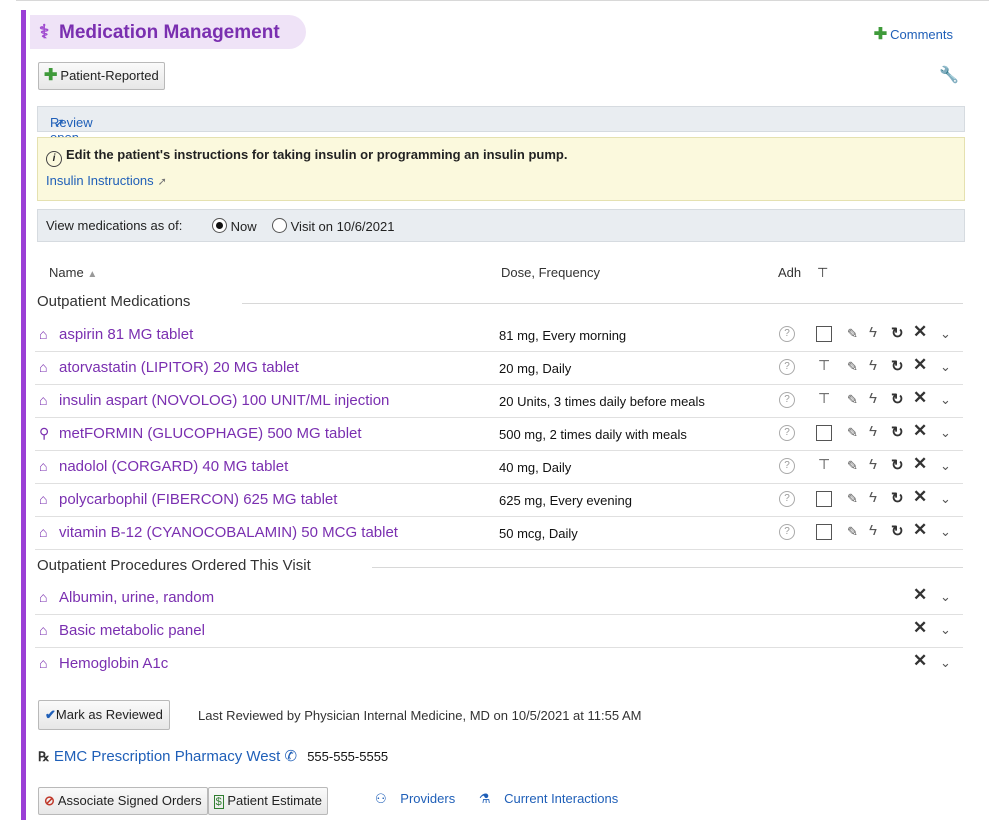 The image size is (991, 821). Describe the element at coordinates (114, 301) in the screenshot. I see `outpatient-medications-label: Outpatient Medications` at that location.